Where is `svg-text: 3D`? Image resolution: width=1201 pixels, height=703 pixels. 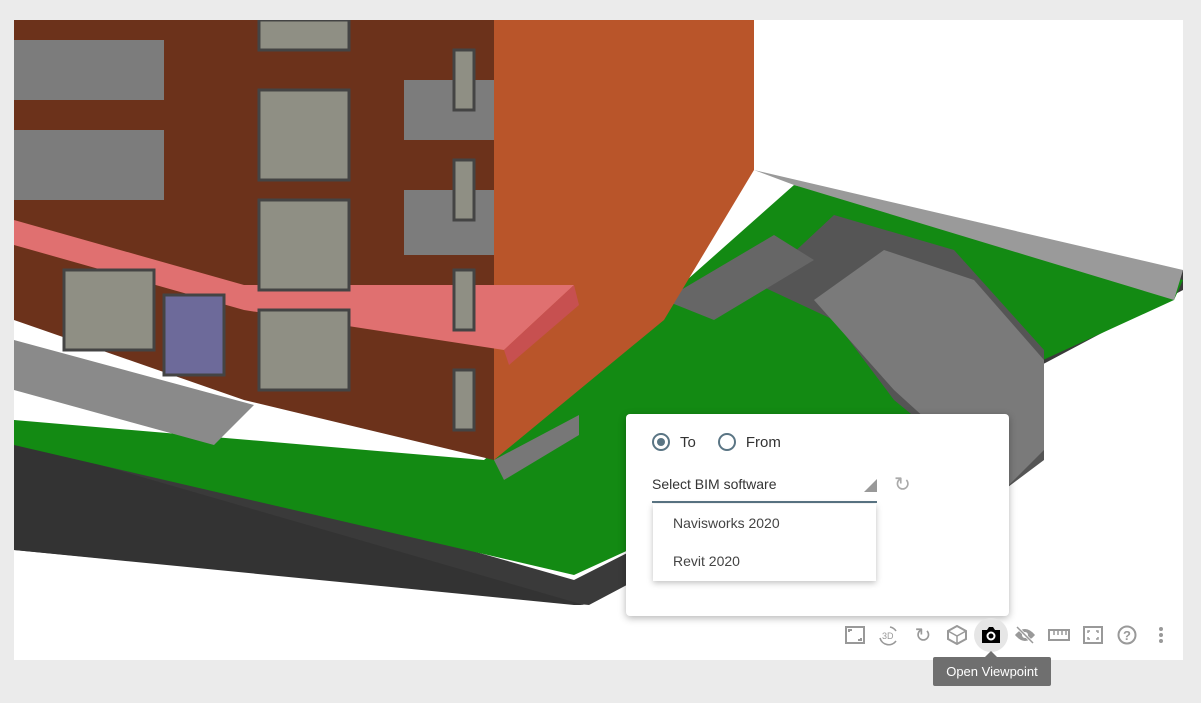
svg-text: 3D is located at coordinates (888, 636).